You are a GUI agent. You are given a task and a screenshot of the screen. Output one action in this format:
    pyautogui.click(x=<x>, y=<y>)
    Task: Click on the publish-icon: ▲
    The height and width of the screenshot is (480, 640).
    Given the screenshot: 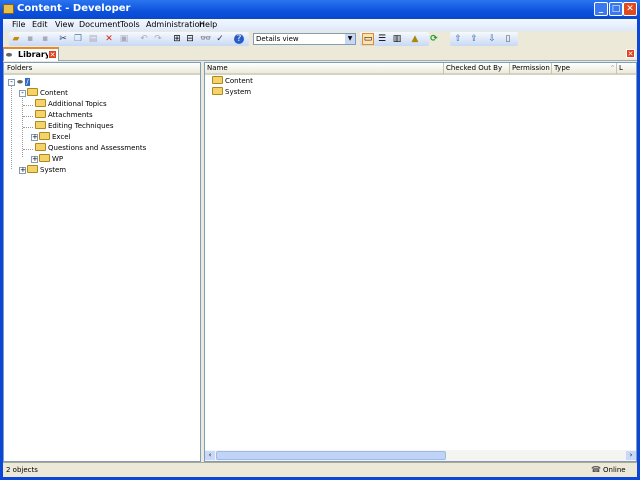 What is the action you would take?
    pyautogui.click(x=415, y=39)
    